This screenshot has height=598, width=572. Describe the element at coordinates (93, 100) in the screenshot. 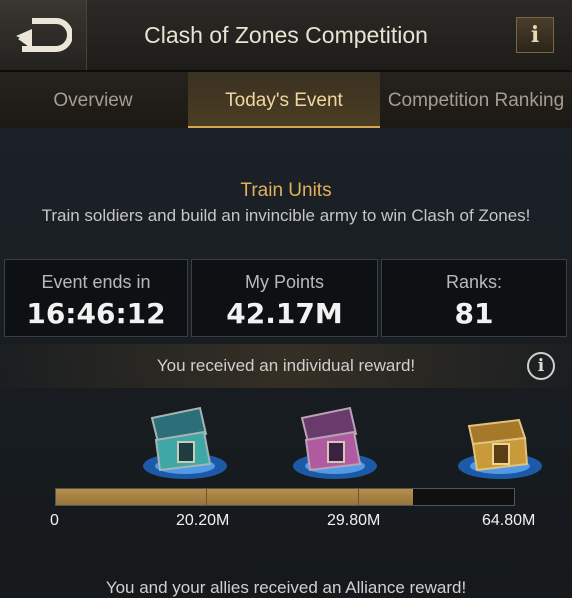

I see `tab-overview: Overview` at that location.